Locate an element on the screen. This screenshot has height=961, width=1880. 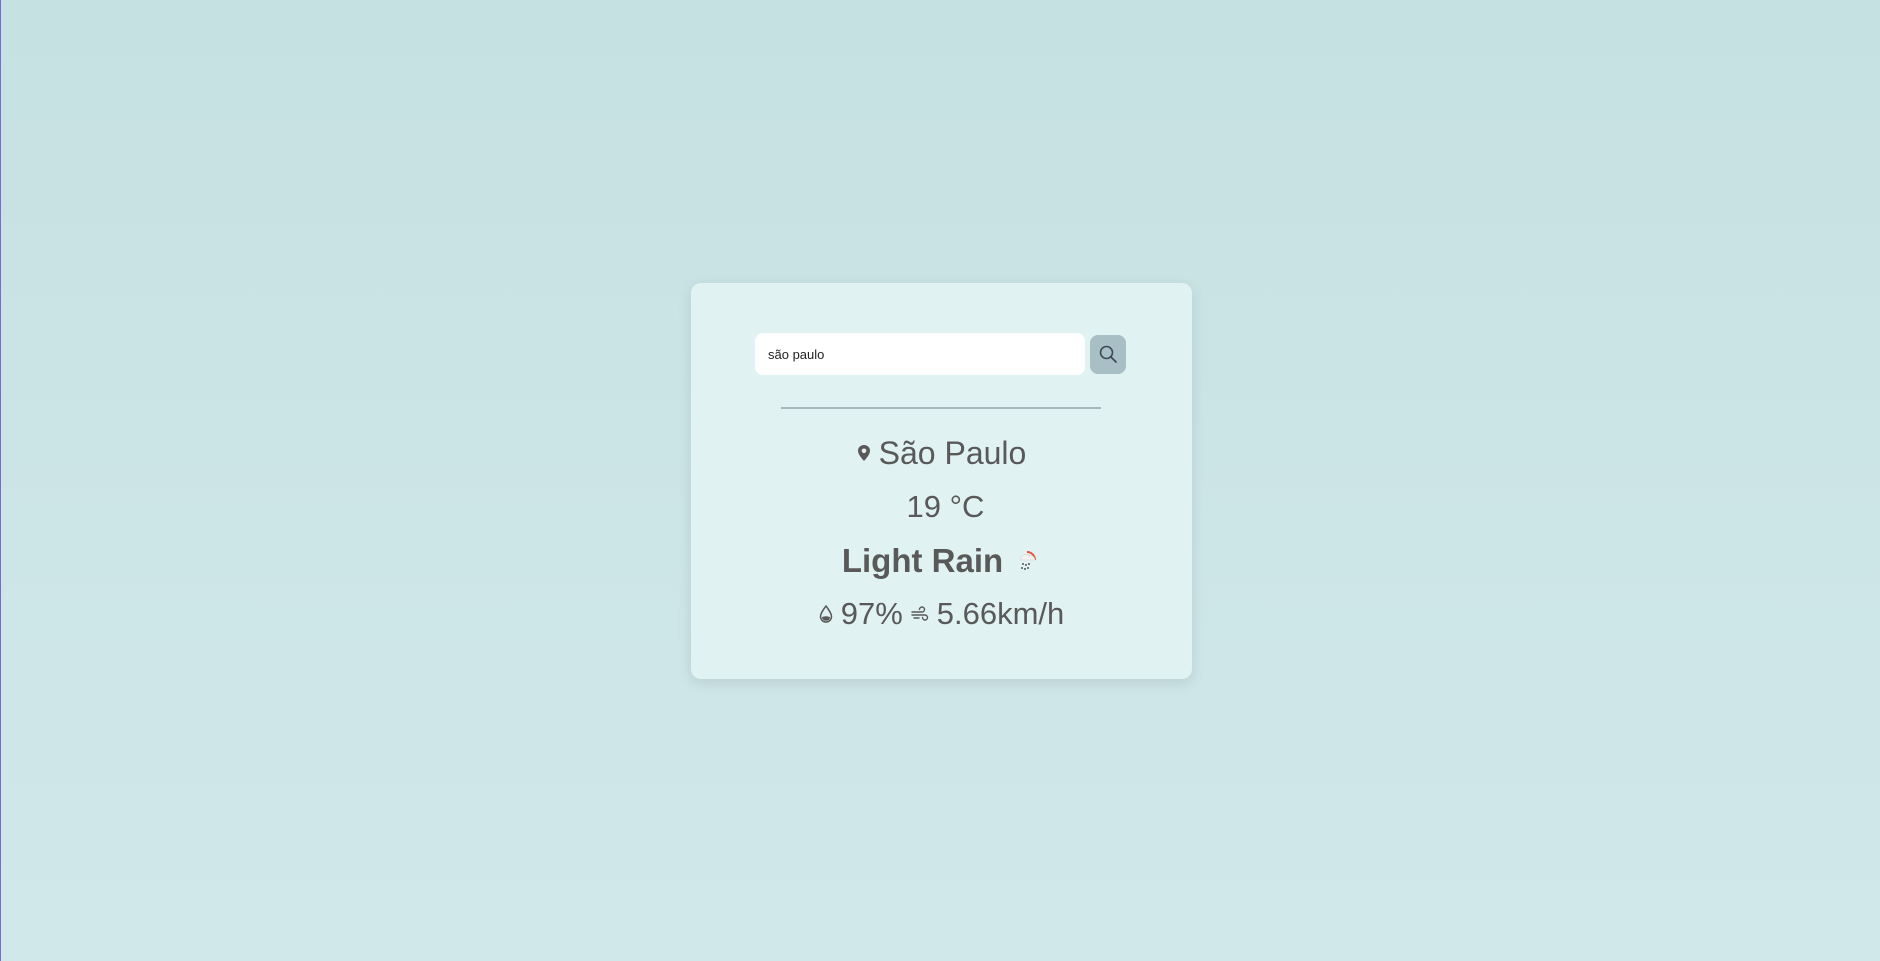
city-name: São Paulo is located at coordinates (952, 452).